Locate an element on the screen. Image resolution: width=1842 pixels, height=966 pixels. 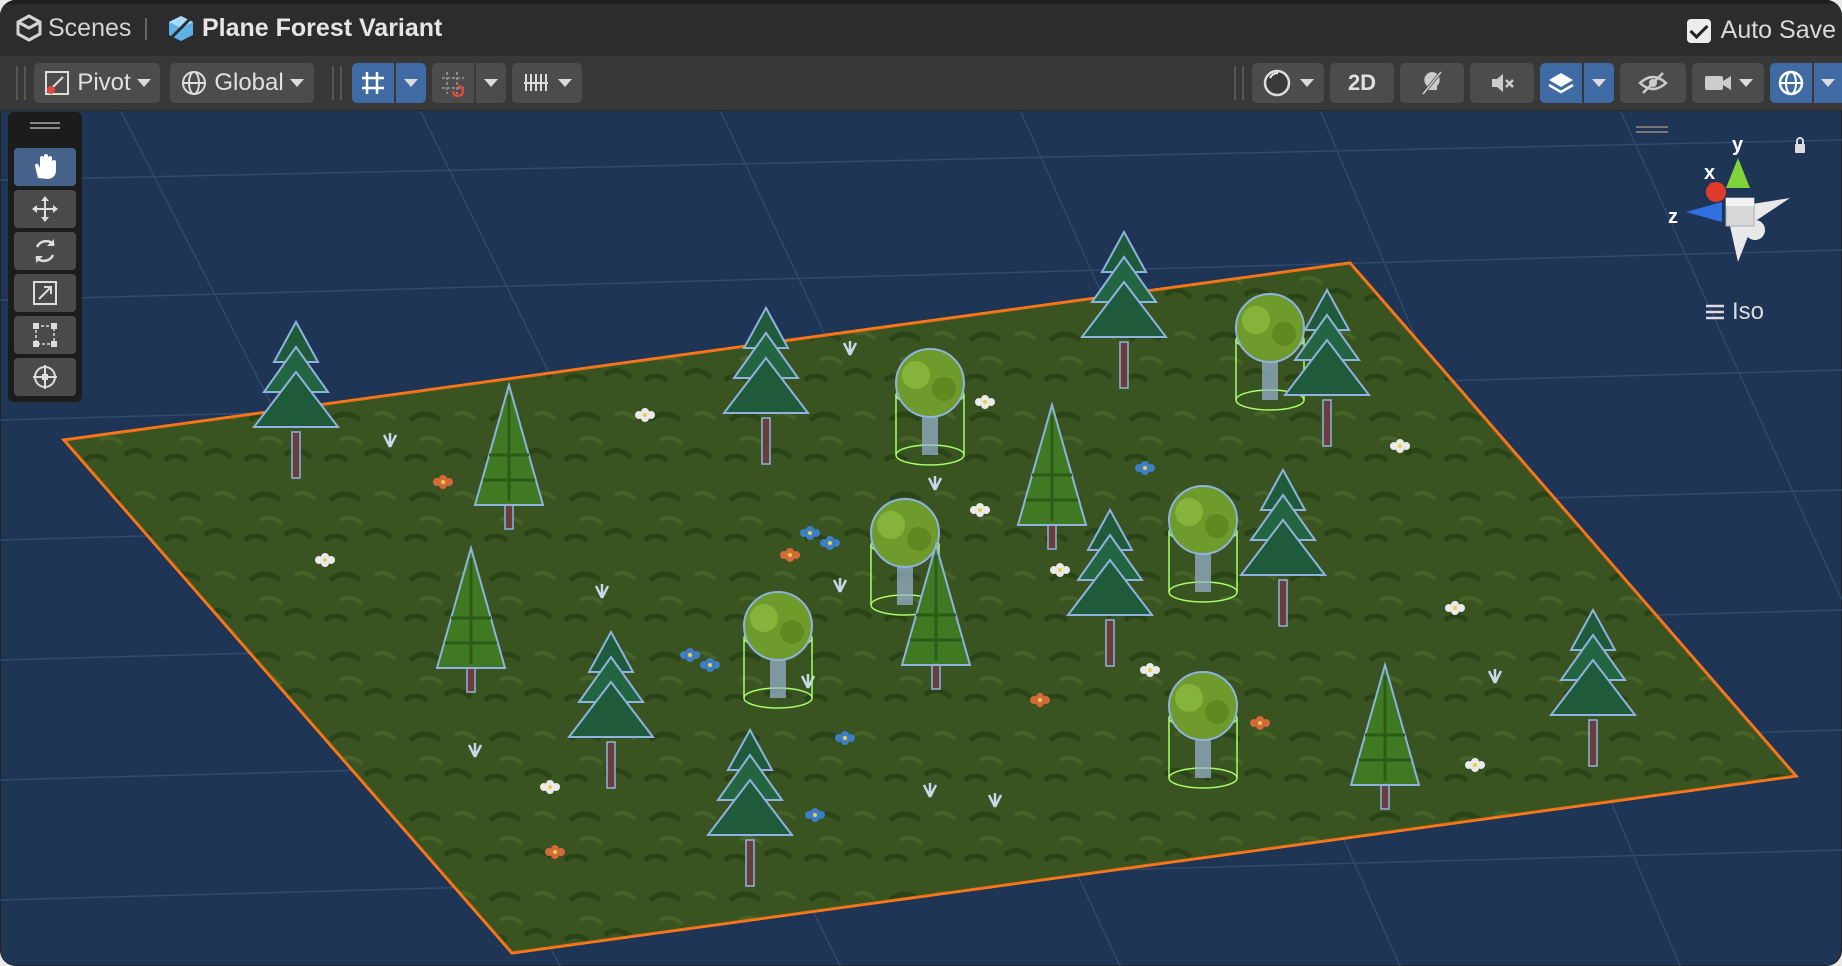
grid-snapping-dropdown is located at coordinates (411, 83).